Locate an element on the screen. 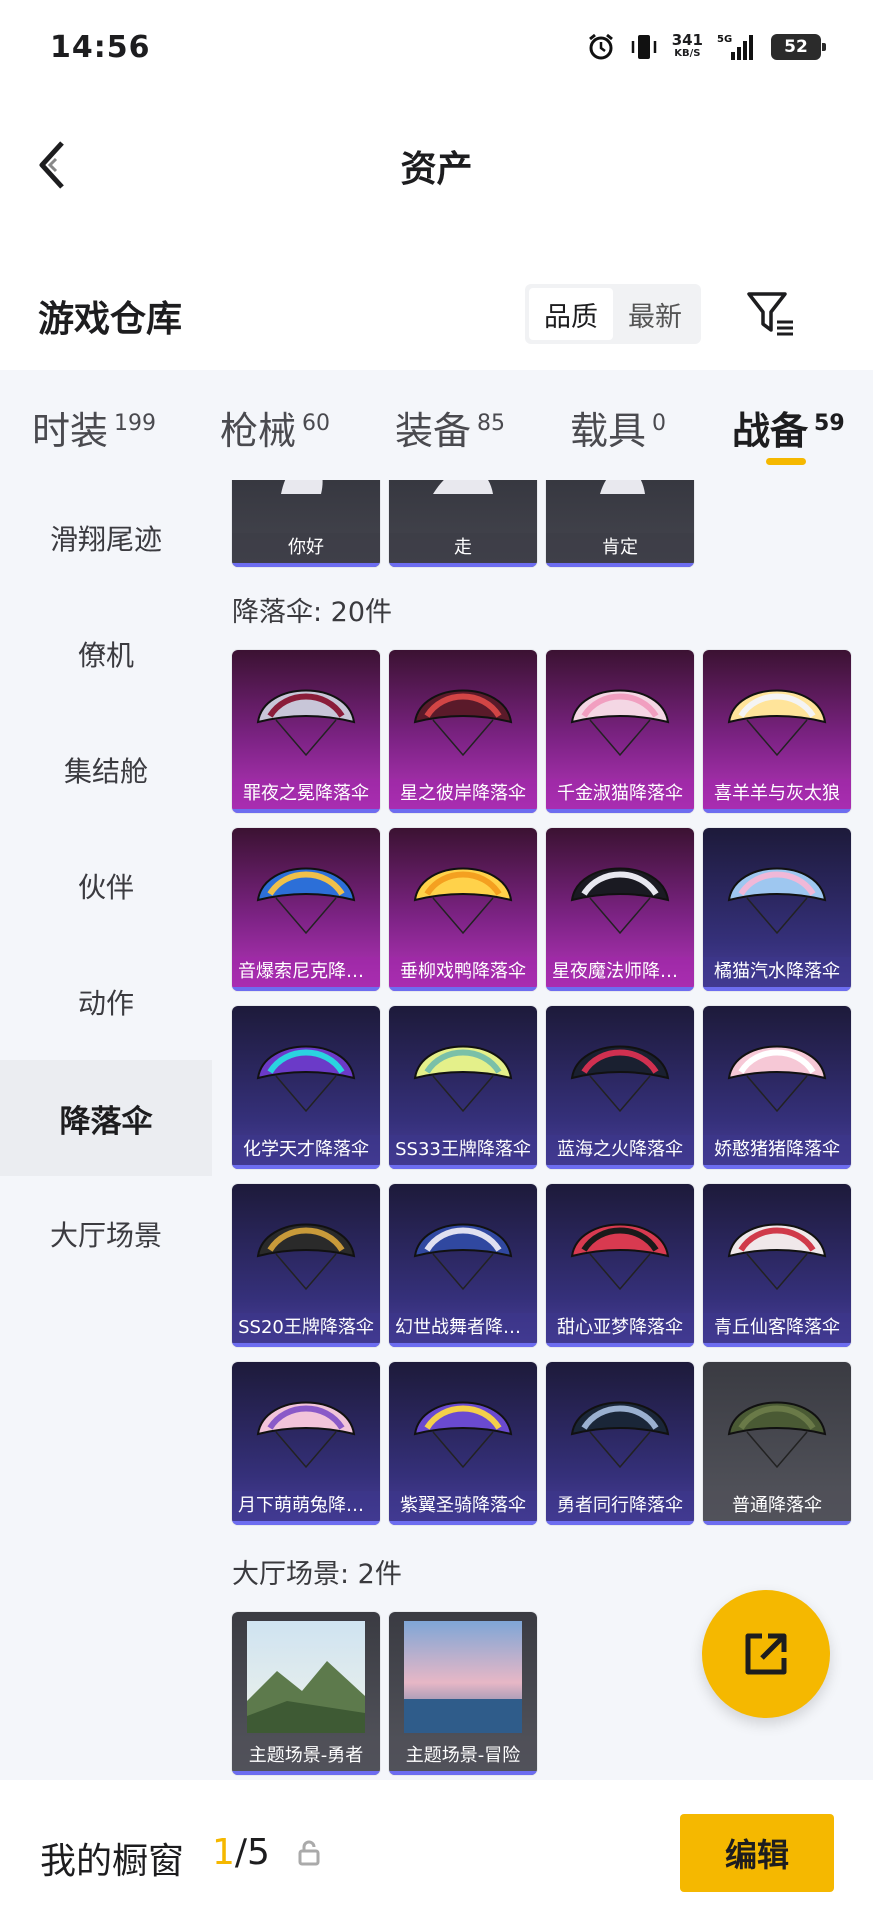 The height and width of the screenshot is (1920, 873). parachute-name: 勇者同行降落伞 is located at coordinates (620, 1506).